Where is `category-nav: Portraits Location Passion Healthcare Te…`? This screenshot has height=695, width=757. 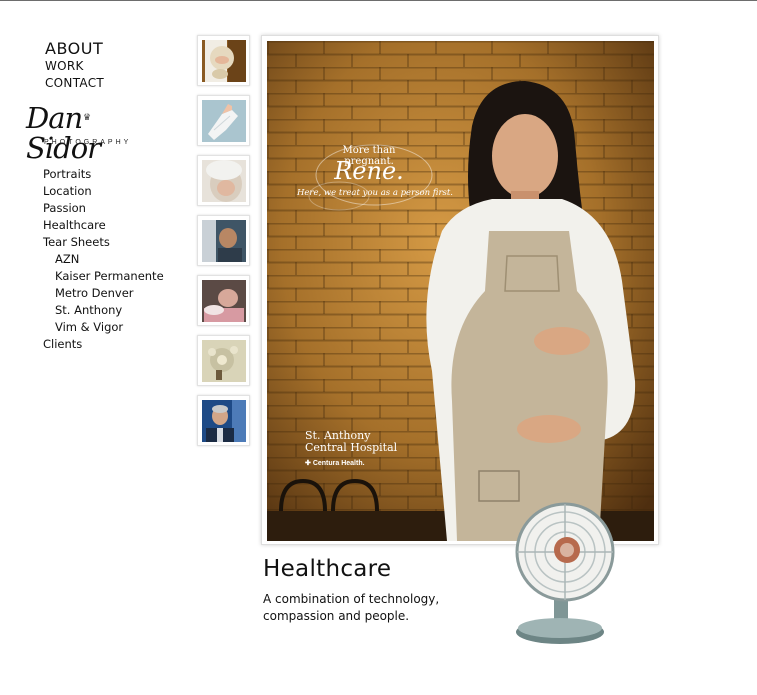 category-nav: Portraits Location Passion Healthcare Te… is located at coordinates (103, 259).